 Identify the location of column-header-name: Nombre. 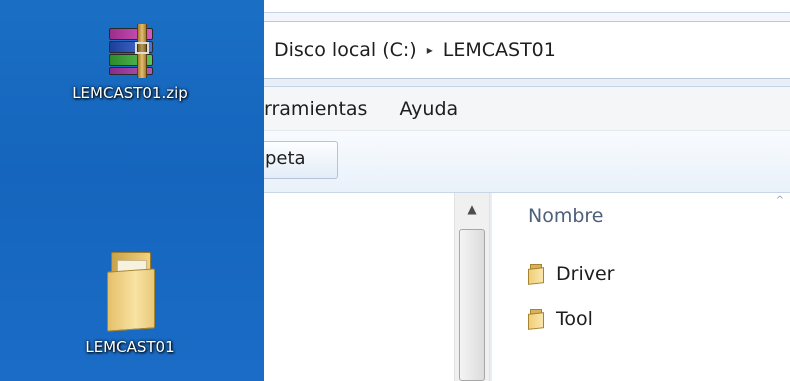
(566, 216).